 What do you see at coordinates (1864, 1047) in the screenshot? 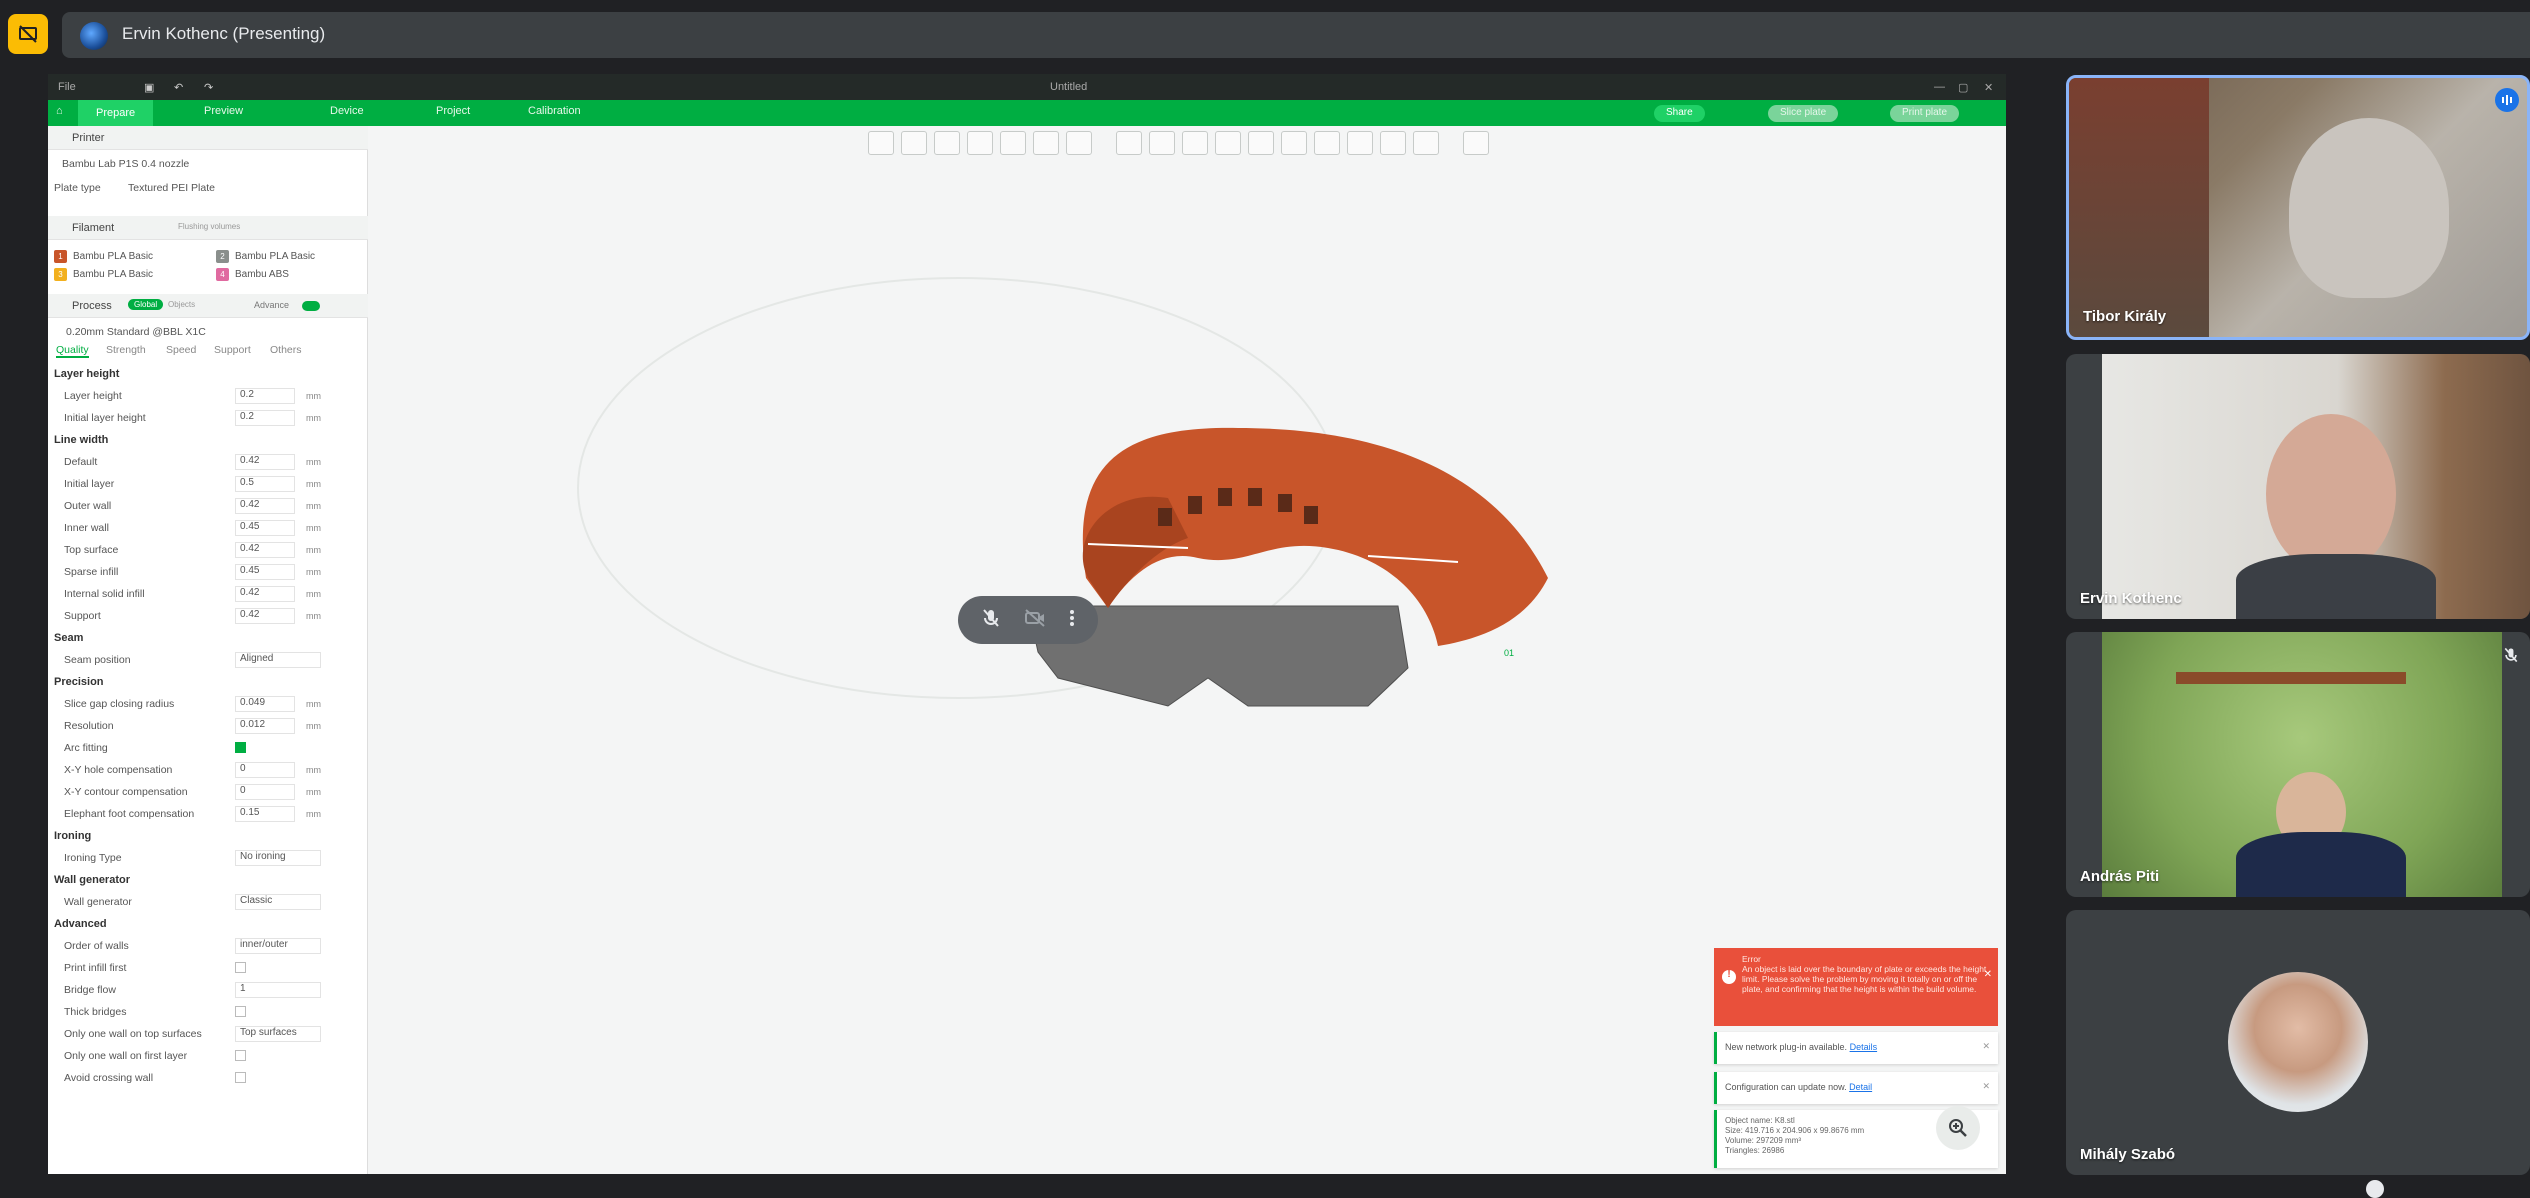
I see `plugin-details-link: Details` at bounding box center [1864, 1047].